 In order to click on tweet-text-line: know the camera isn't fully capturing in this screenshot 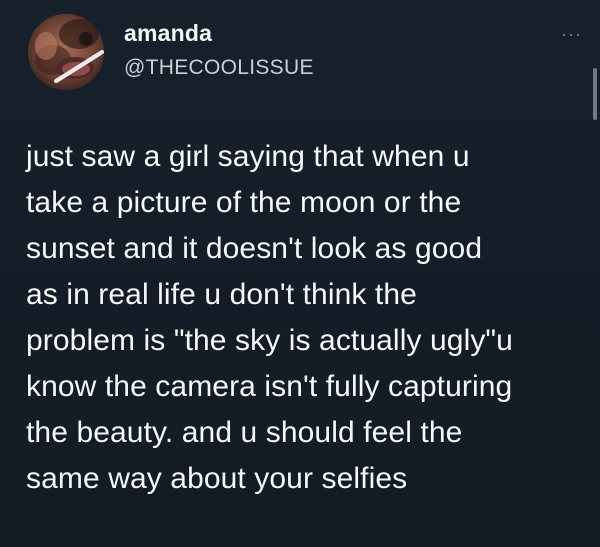, I will do `click(269, 386)`.